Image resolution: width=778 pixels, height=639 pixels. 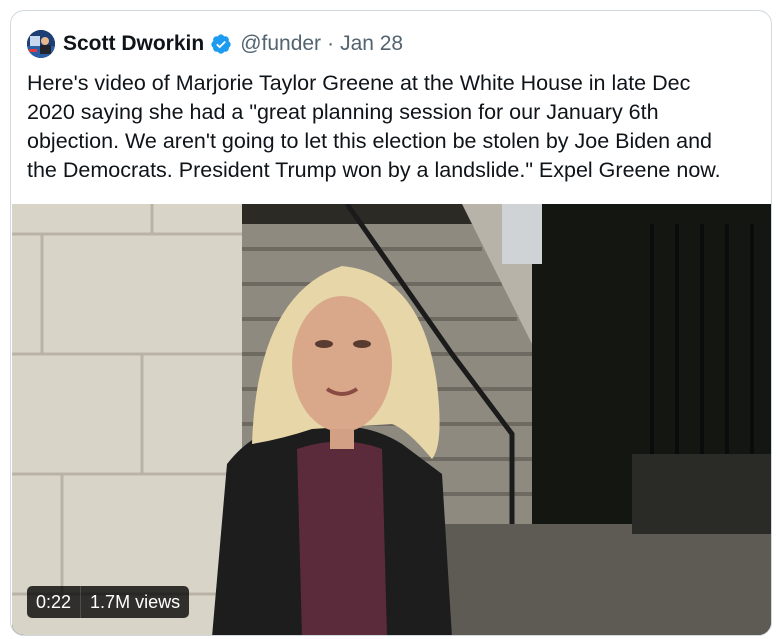 I want to click on tweet-header: Scott Dworkin @funder · Jan 28, so click(x=215, y=44).